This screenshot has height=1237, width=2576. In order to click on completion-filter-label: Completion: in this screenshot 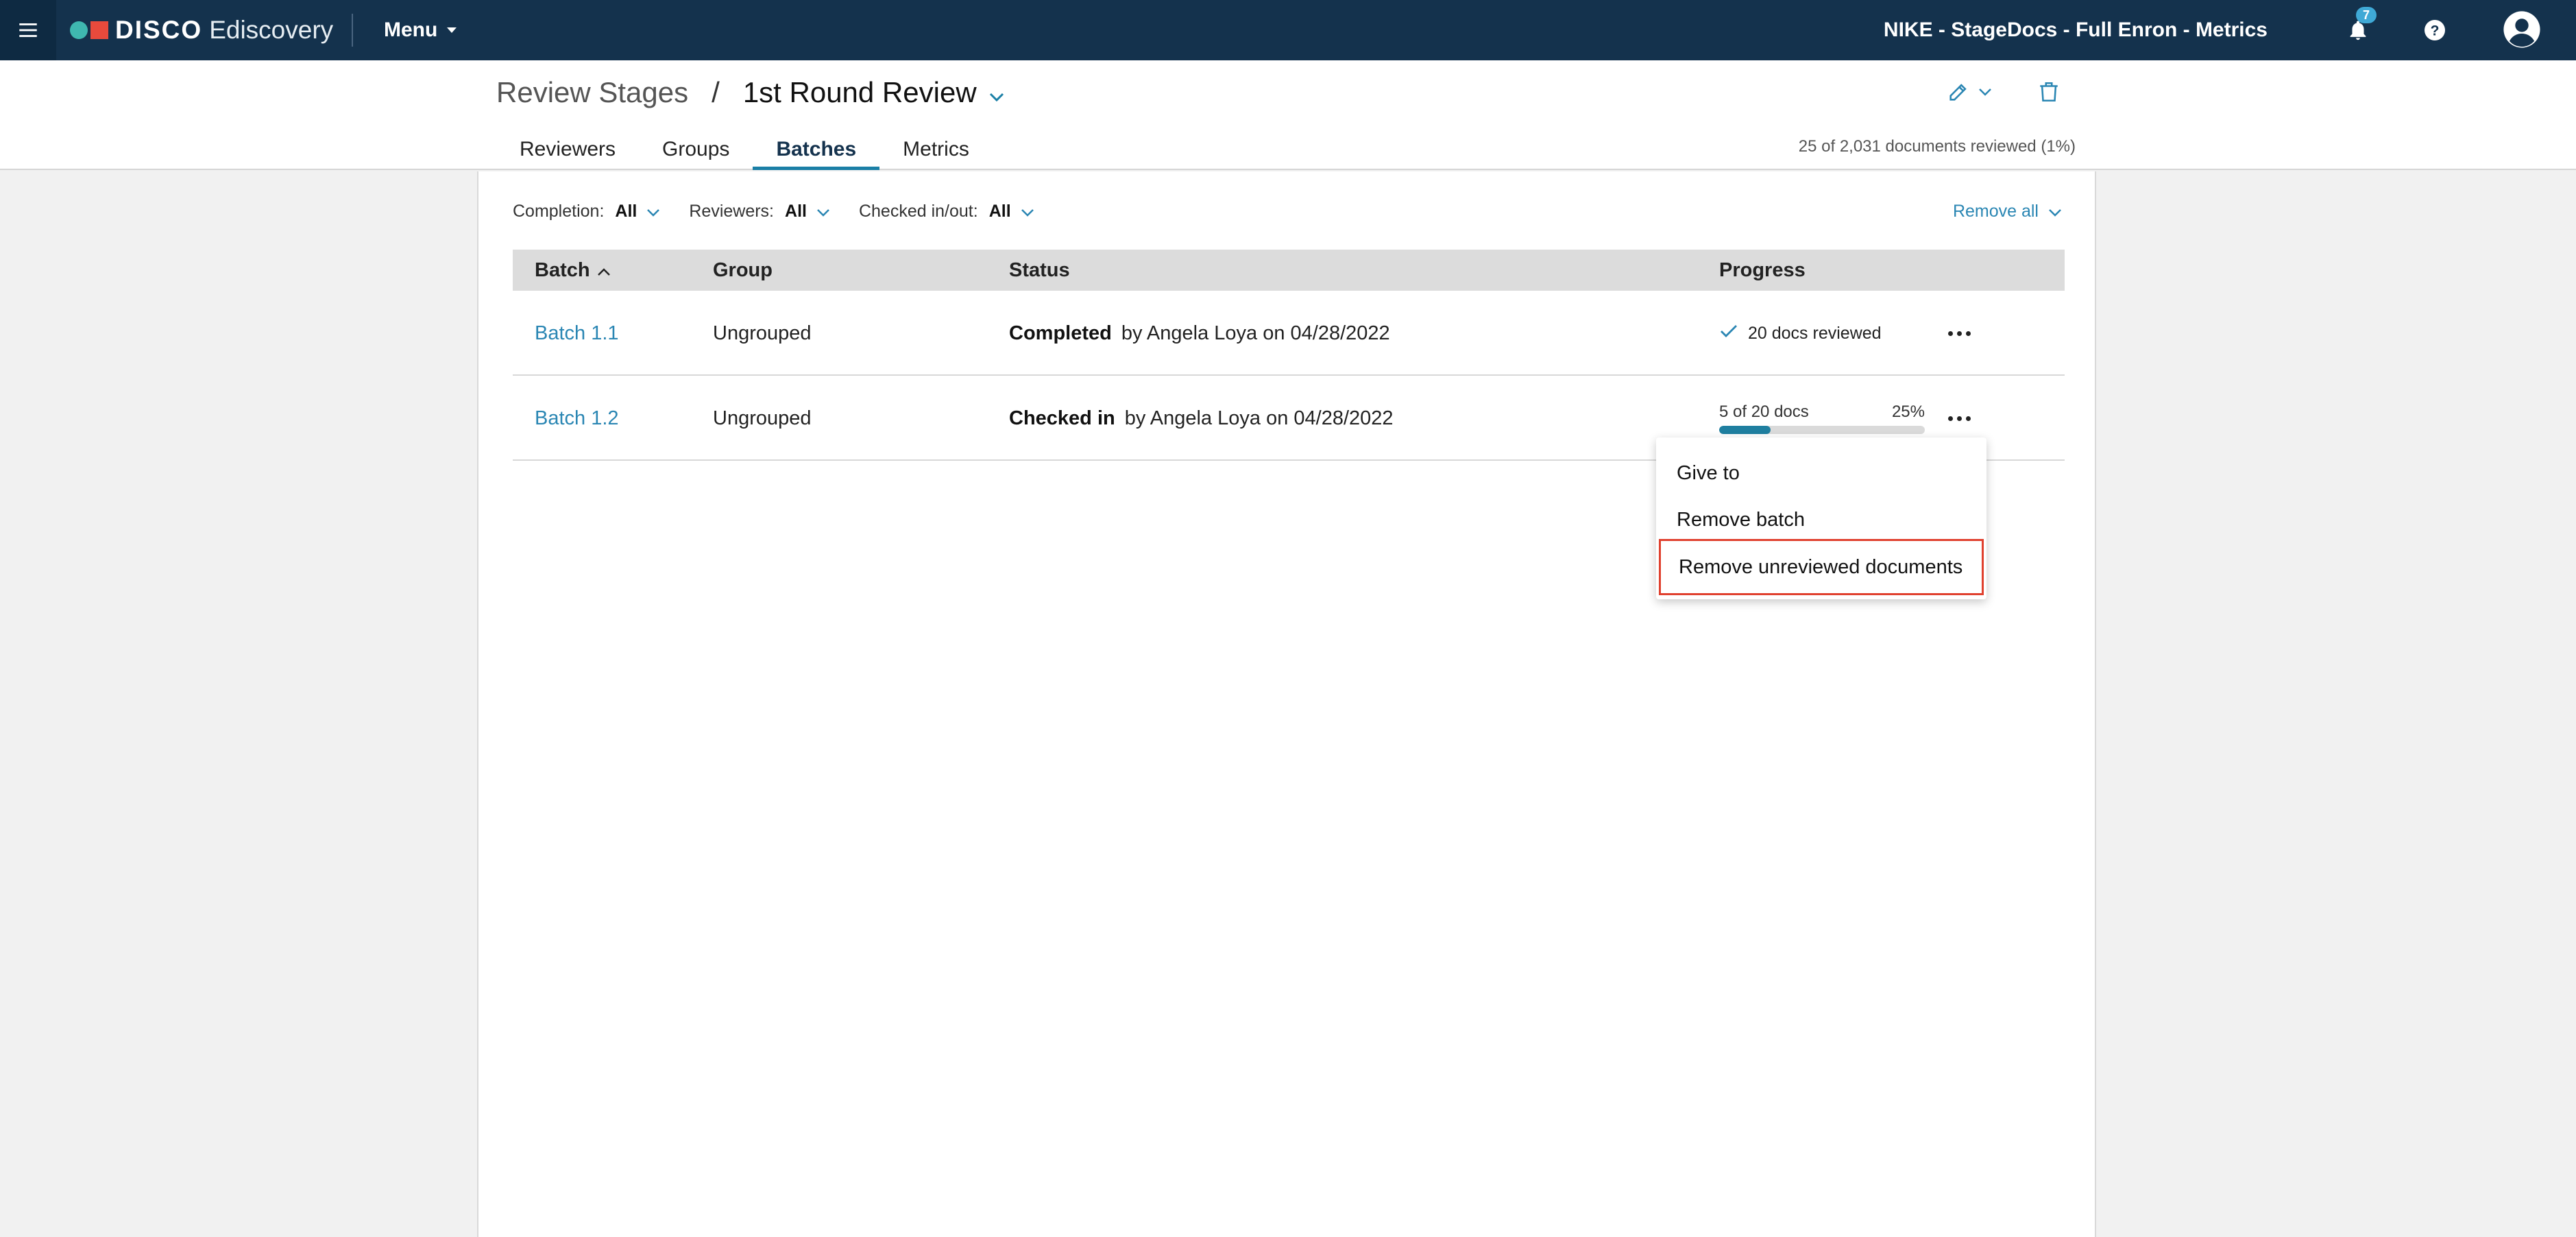, I will do `click(559, 211)`.